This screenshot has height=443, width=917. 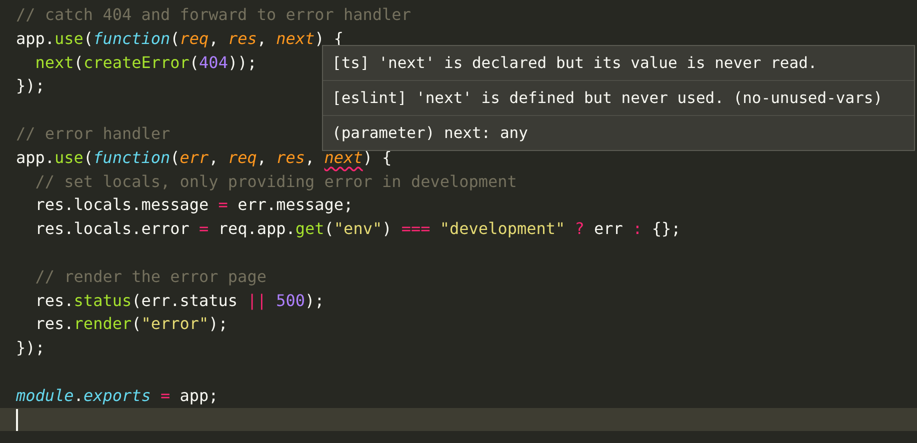 I want to click on code-line: // set locals, only providing error in development, so click(x=275, y=181).